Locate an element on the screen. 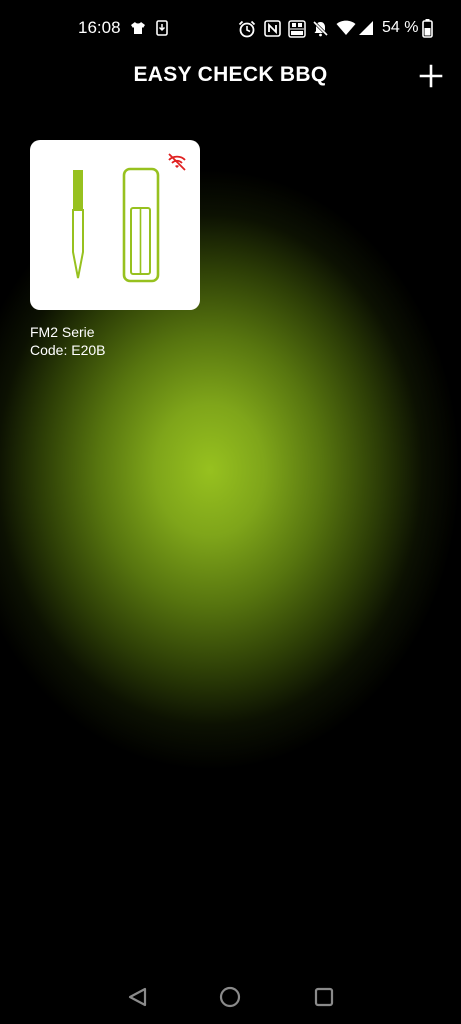 Image resolution: width=461 pixels, height=1024 pixels. wifi-off-icon is located at coordinates (177, 162).